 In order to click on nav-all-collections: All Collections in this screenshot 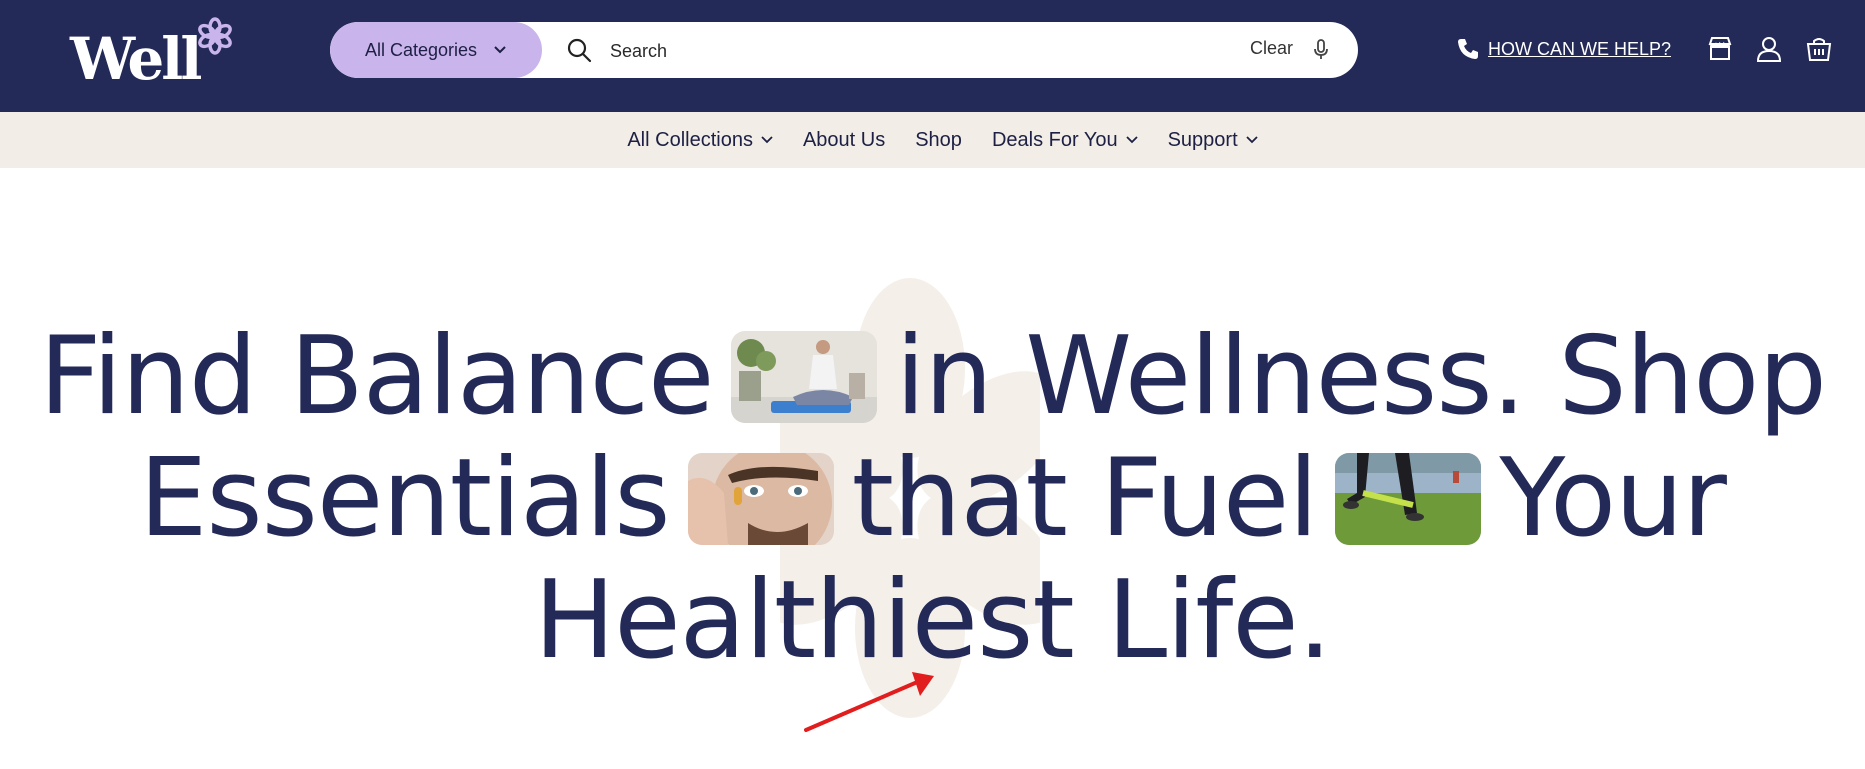, I will do `click(700, 140)`.